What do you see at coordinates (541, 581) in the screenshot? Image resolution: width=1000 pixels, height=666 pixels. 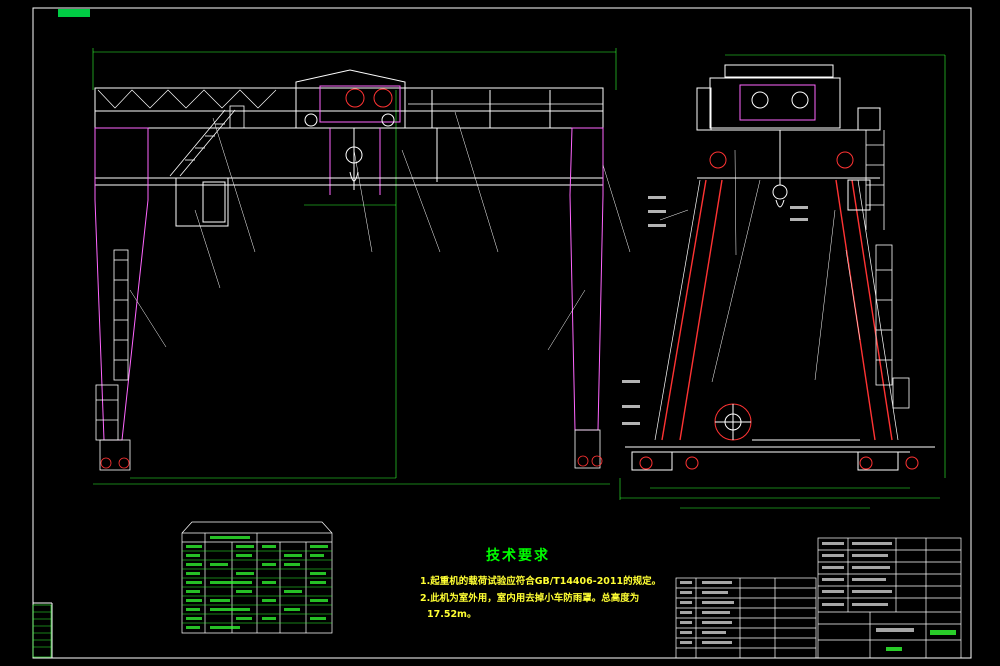 I see `requirement-line-1: 1.起重机的载荷试验应符合GB/T14406-2011的规定。` at bounding box center [541, 581].